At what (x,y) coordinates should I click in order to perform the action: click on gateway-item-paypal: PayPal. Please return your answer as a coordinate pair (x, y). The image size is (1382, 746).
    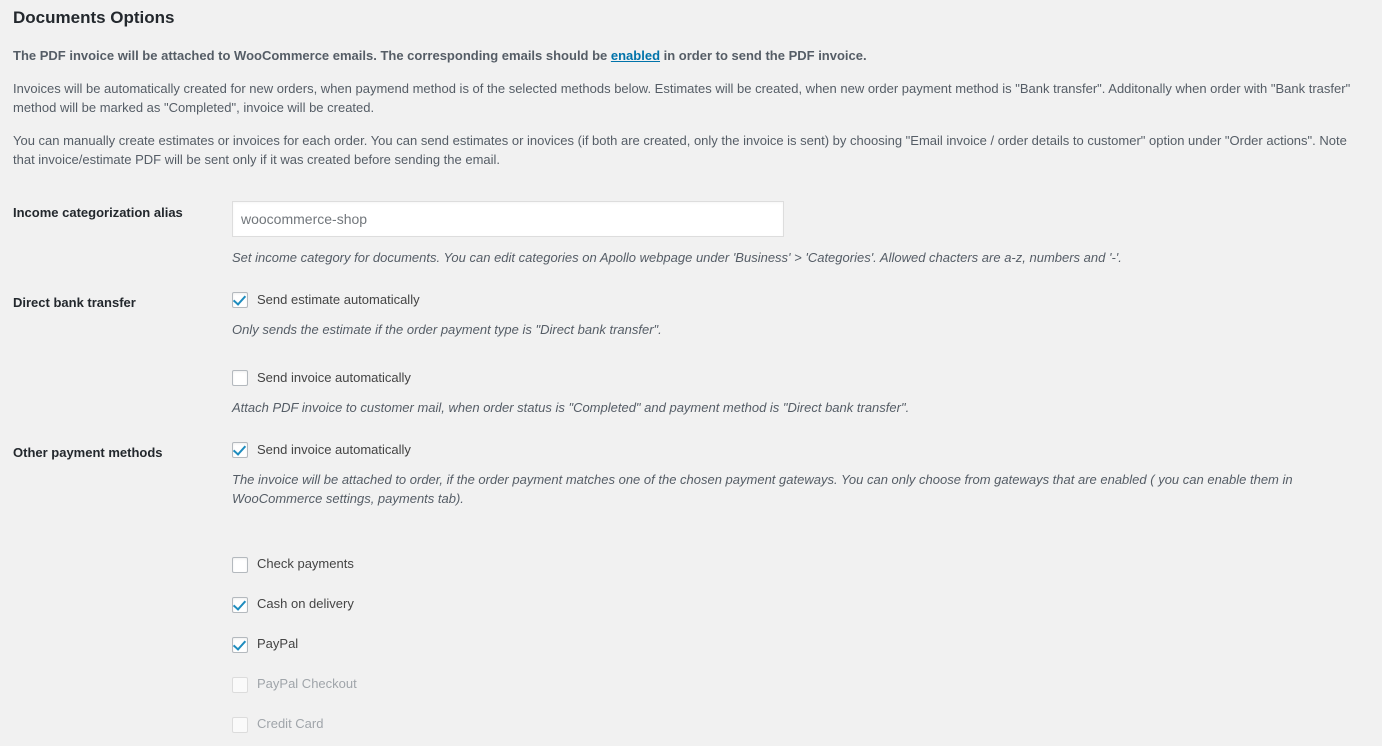
    Looking at the image, I should click on (802, 644).